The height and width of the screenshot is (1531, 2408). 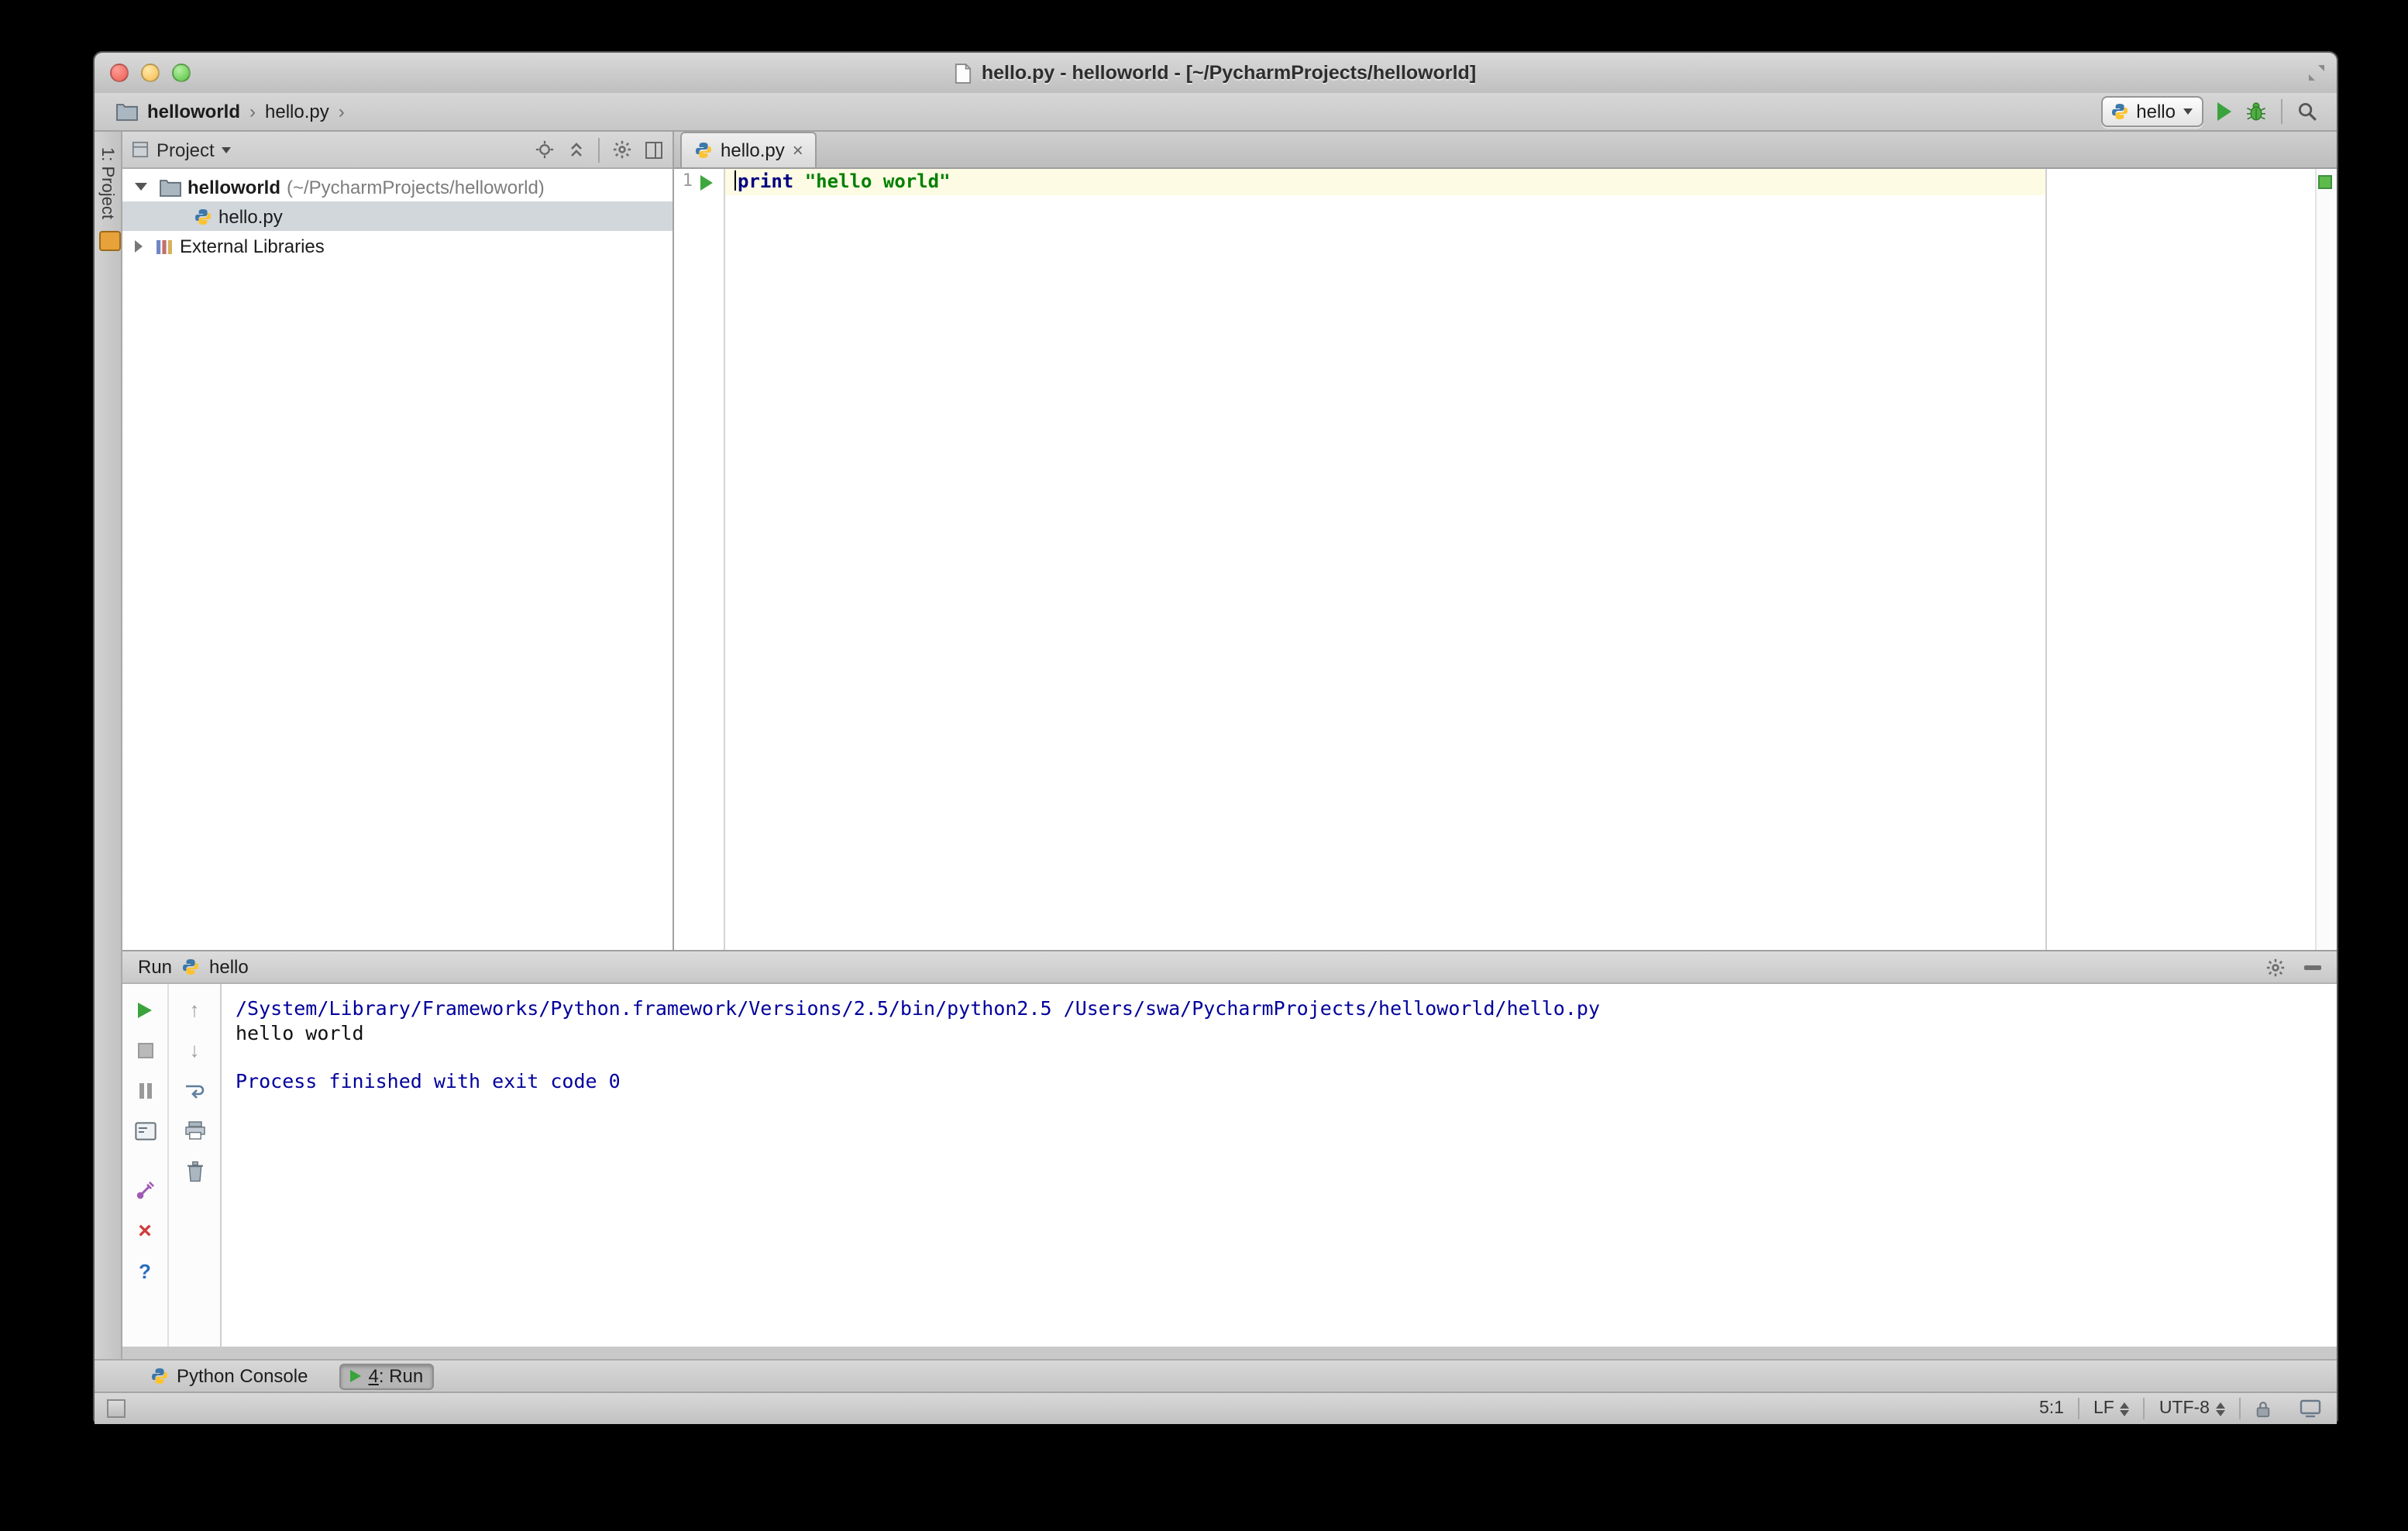 I want to click on code-keyword: print, so click(x=766, y=181).